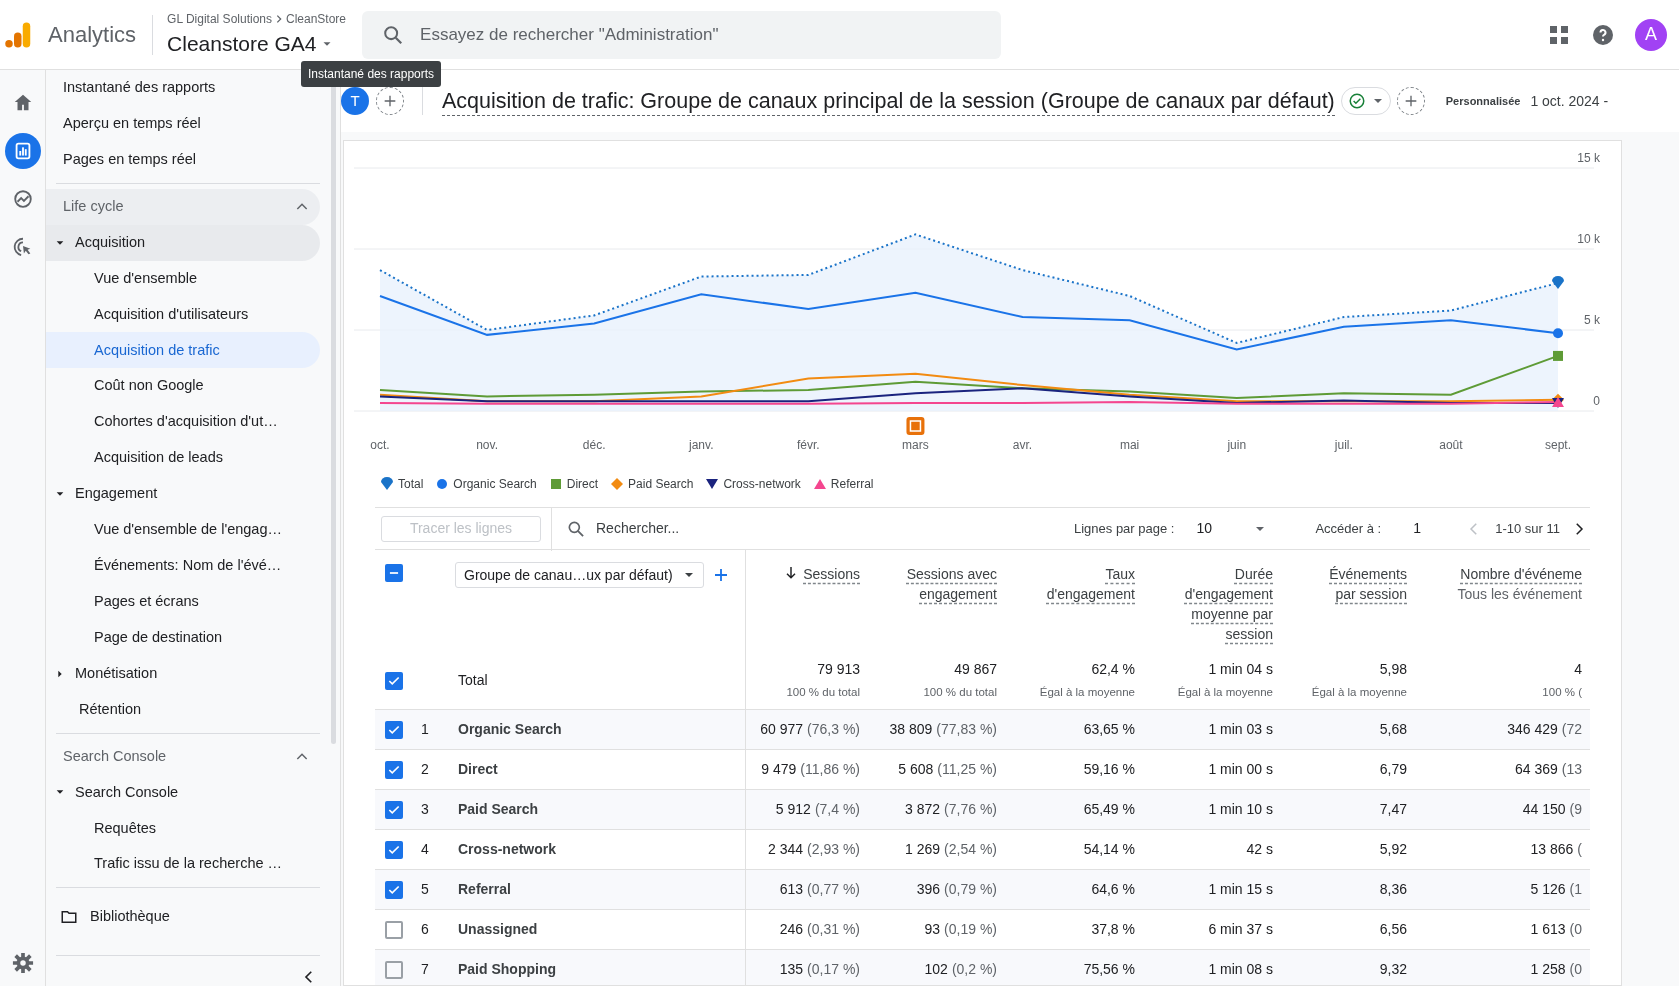  Describe the element at coordinates (1521, 574) in the screenshot. I see `column-header: Nombre d'événeme` at that location.